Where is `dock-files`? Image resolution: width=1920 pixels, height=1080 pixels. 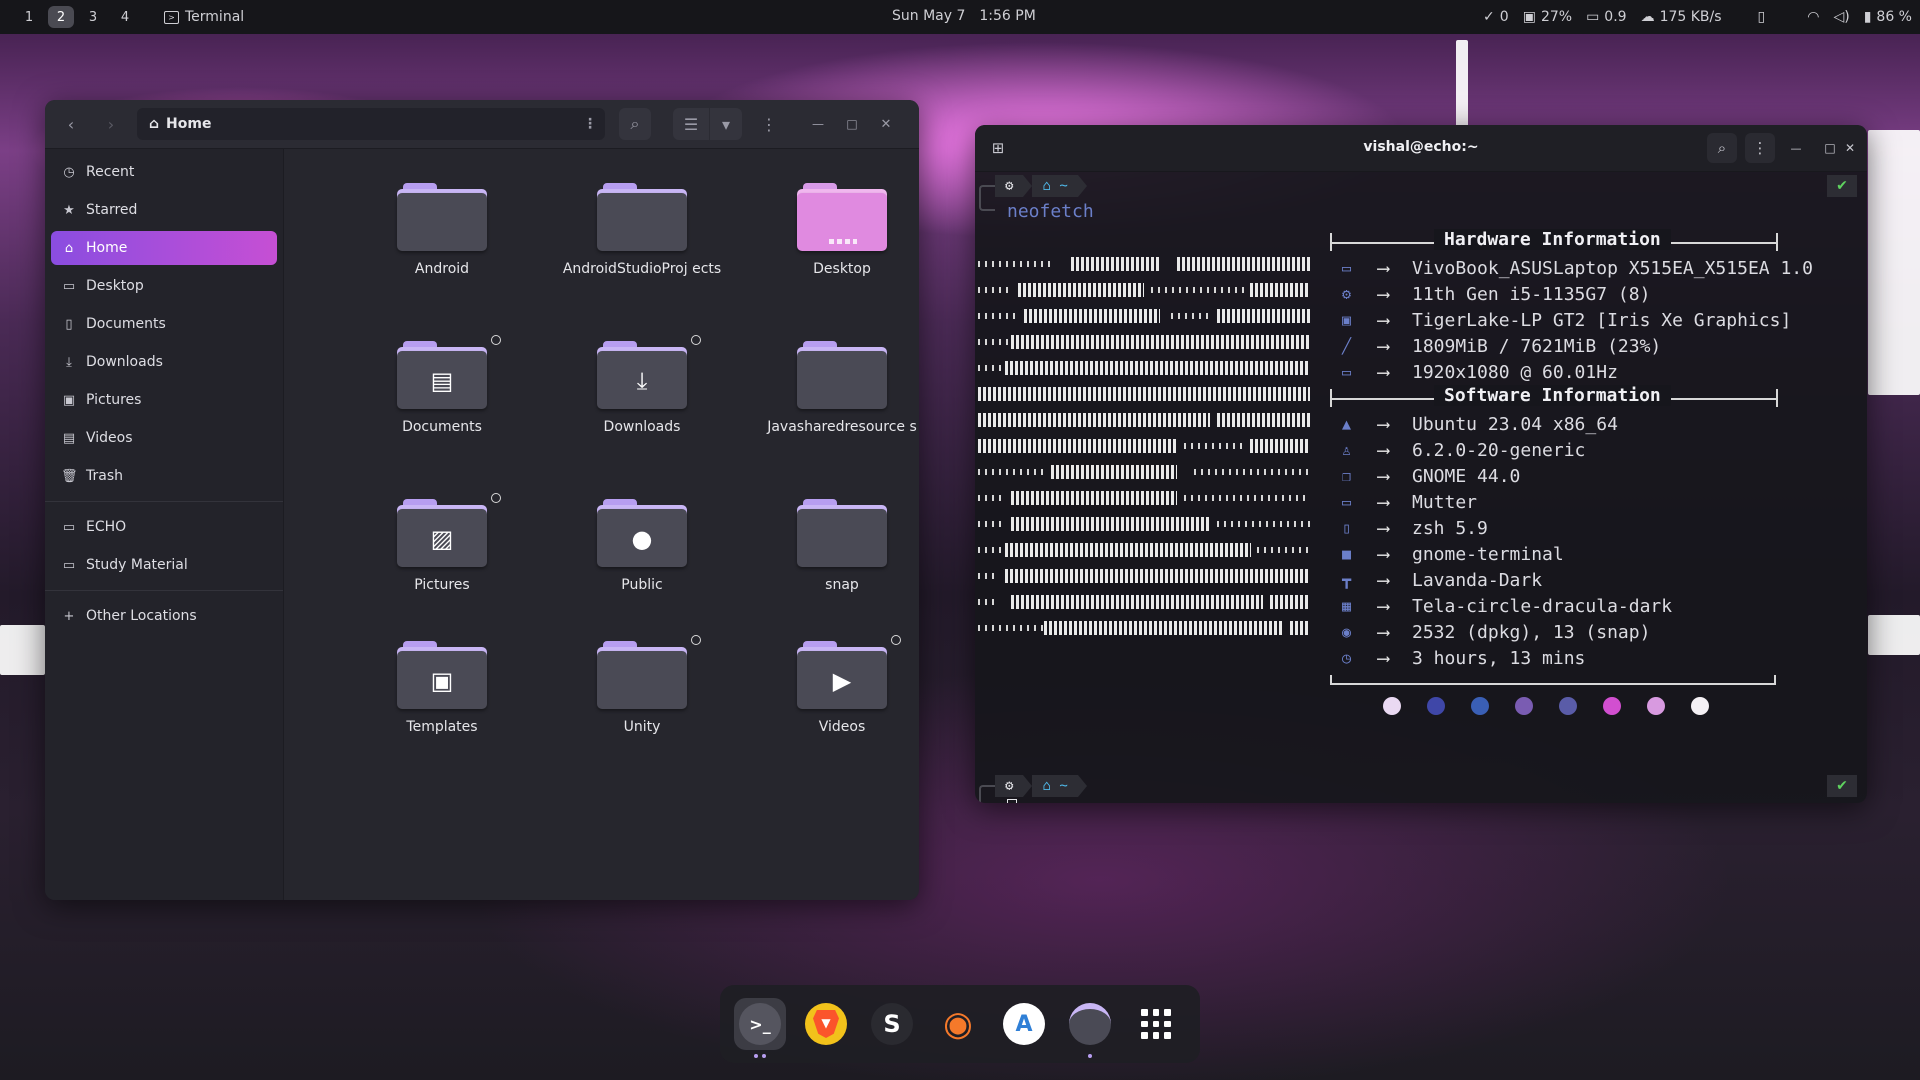
dock-files is located at coordinates (1090, 1028).